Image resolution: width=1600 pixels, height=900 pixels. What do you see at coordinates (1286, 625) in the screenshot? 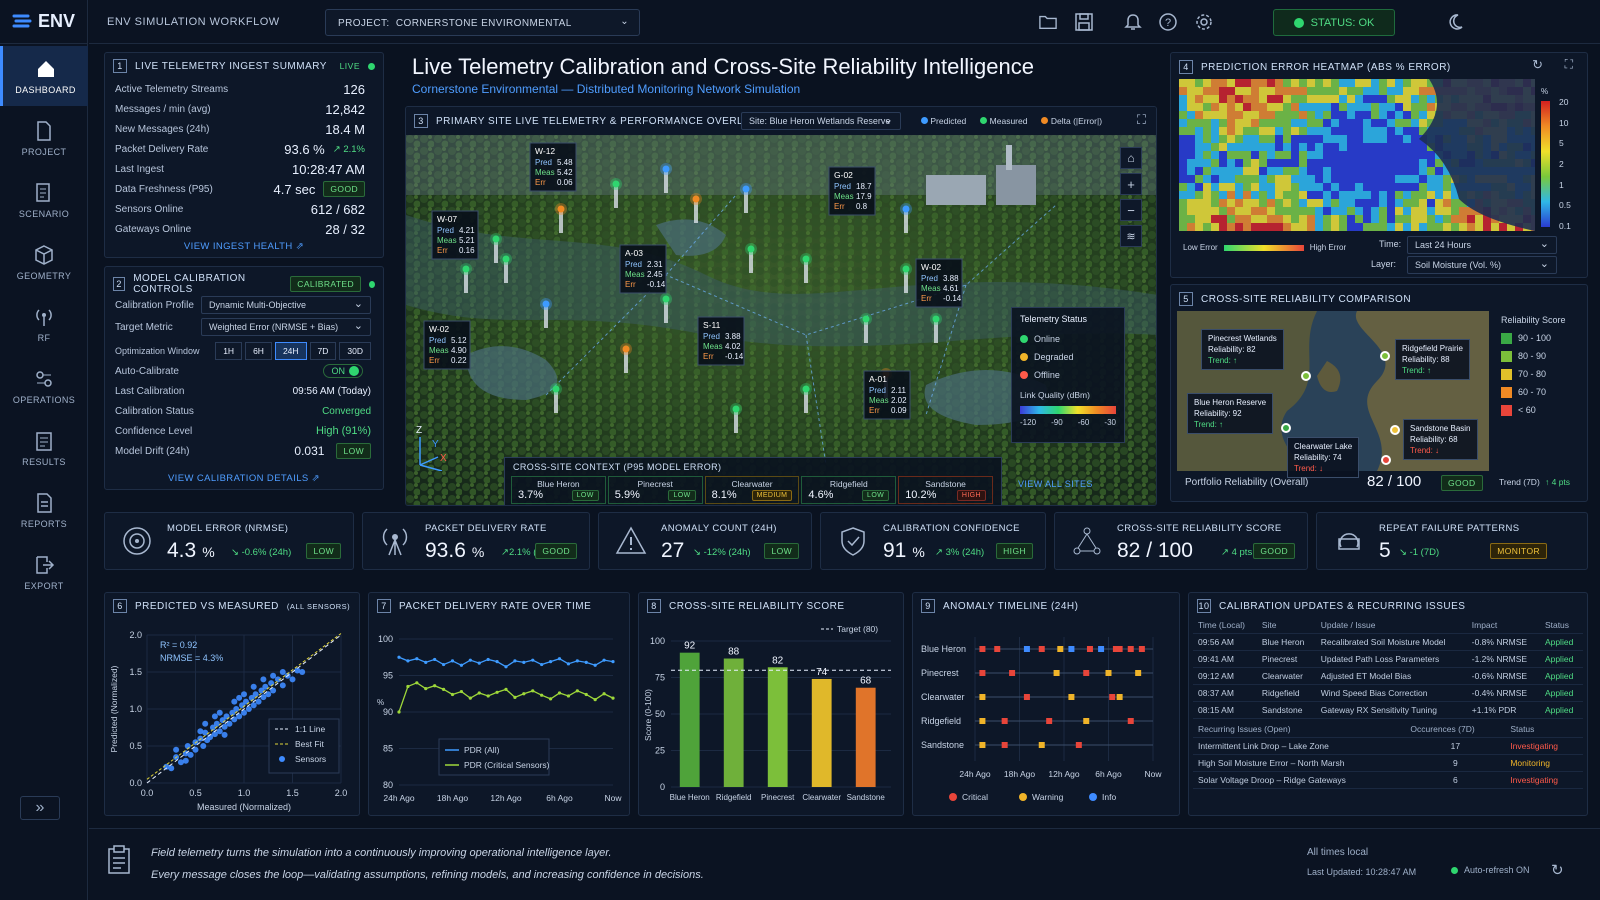
I see `column-header: Site` at bounding box center [1286, 625].